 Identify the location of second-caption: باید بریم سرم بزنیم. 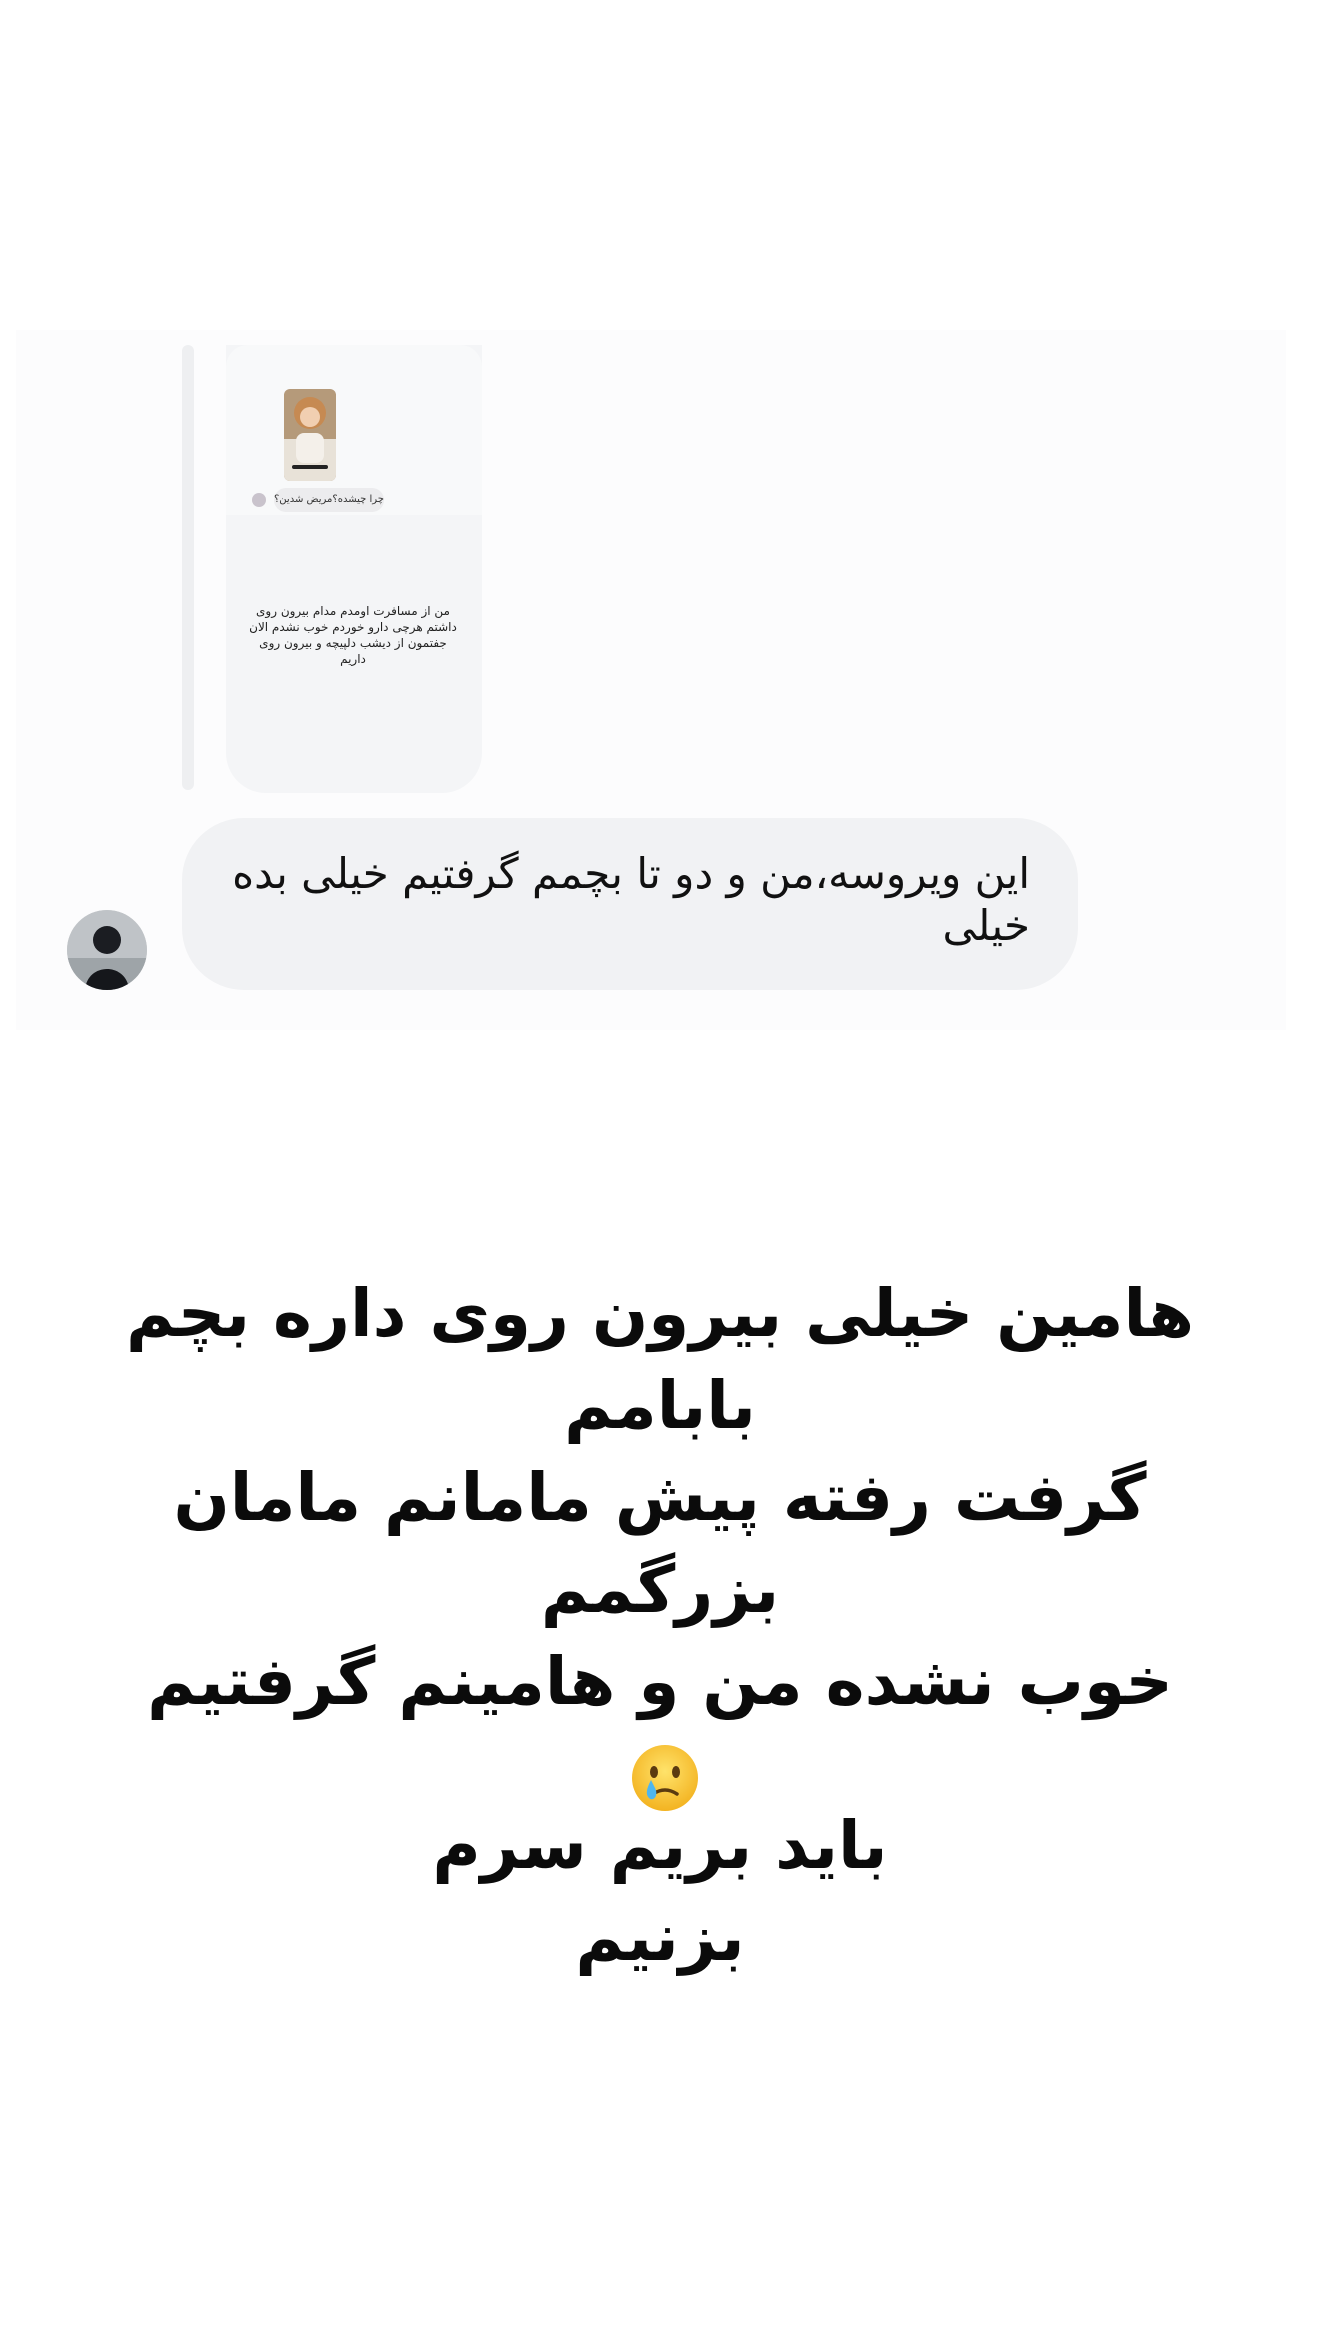
(660, 1891).